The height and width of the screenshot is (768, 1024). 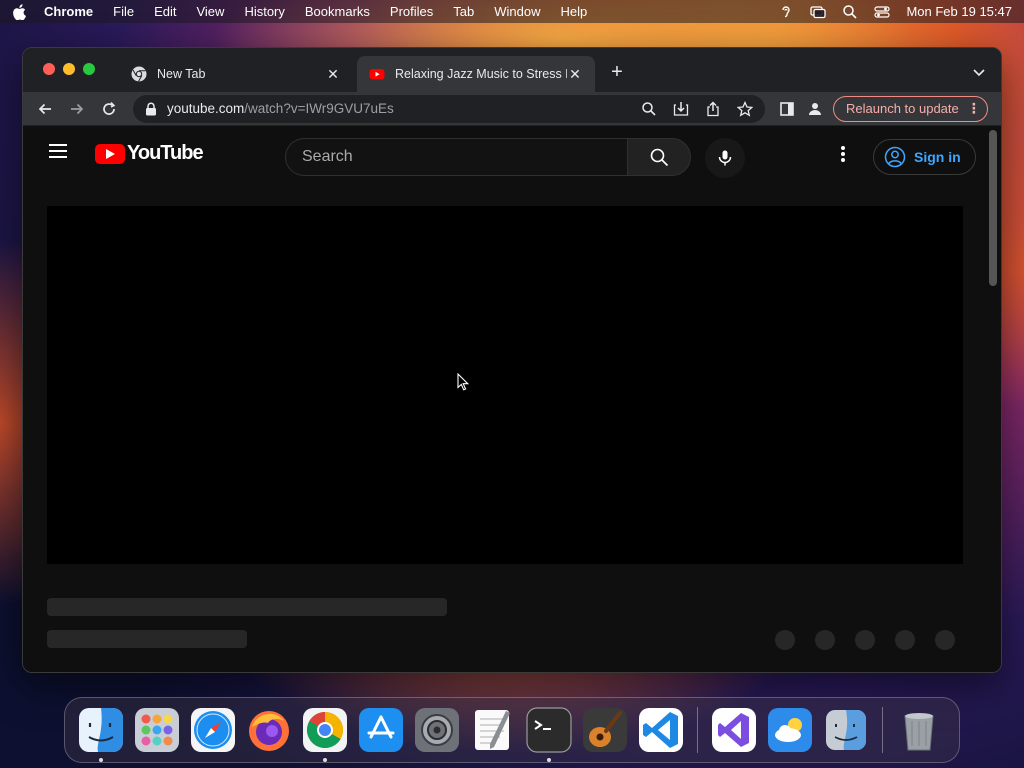 I want to click on relaunch-to-update-button: Relaunch to update ⋮, so click(x=910, y=108).